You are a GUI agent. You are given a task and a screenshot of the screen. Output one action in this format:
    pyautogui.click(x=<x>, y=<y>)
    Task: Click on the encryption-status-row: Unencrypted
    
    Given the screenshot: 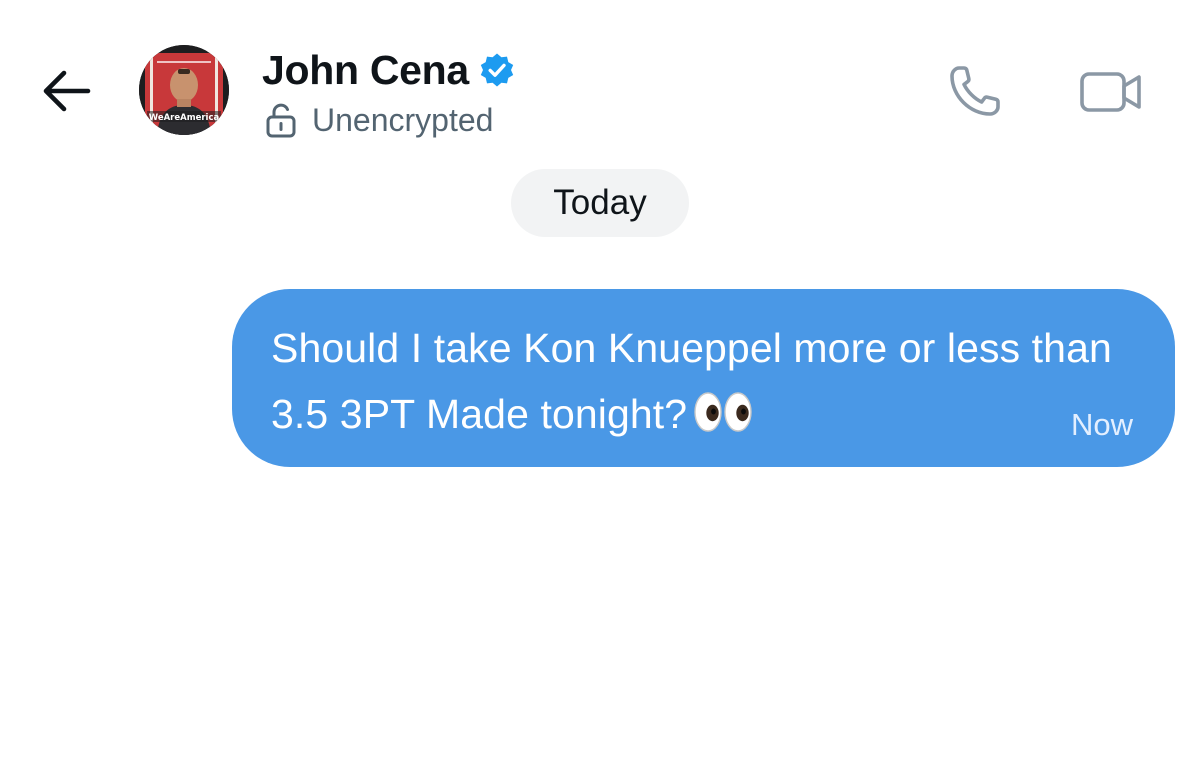 What is the action you would take?
    pyautogui.click(x=378, y=120)
    